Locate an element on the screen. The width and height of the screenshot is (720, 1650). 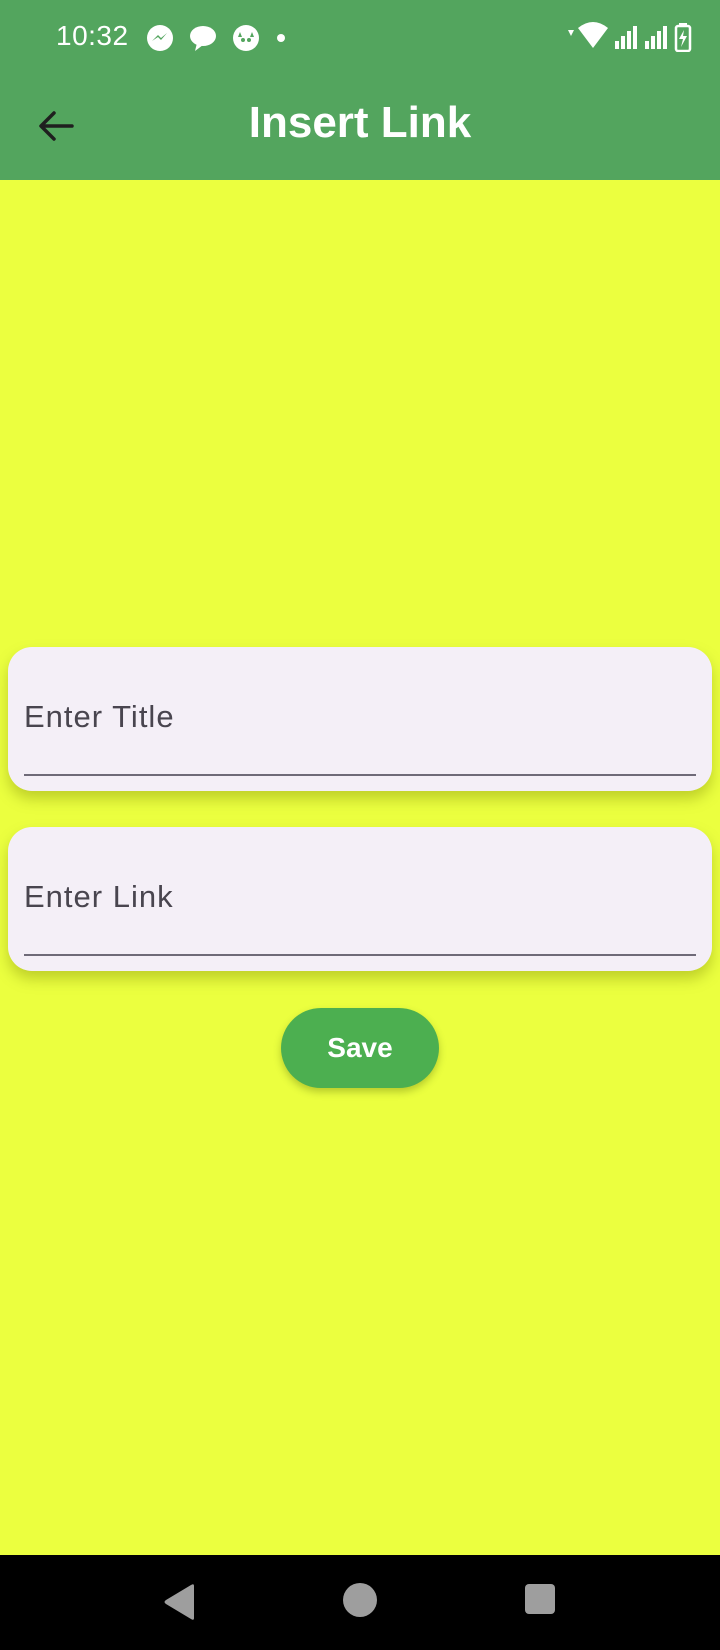
title-field-card: Enter Title is located at coordinates (360, 719).